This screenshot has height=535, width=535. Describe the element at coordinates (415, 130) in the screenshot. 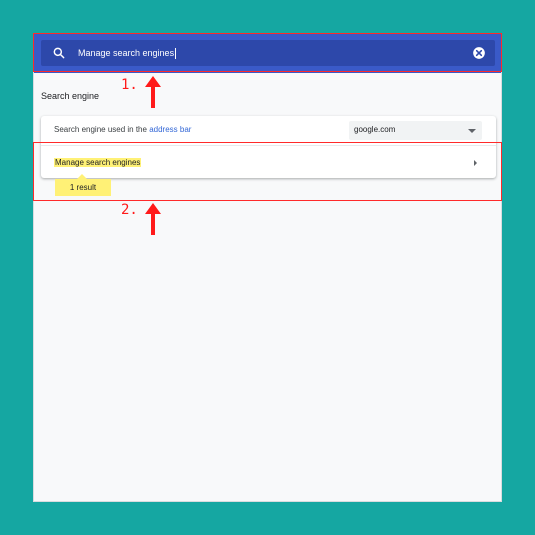

I see `search-engine-select: google.com` at that location.